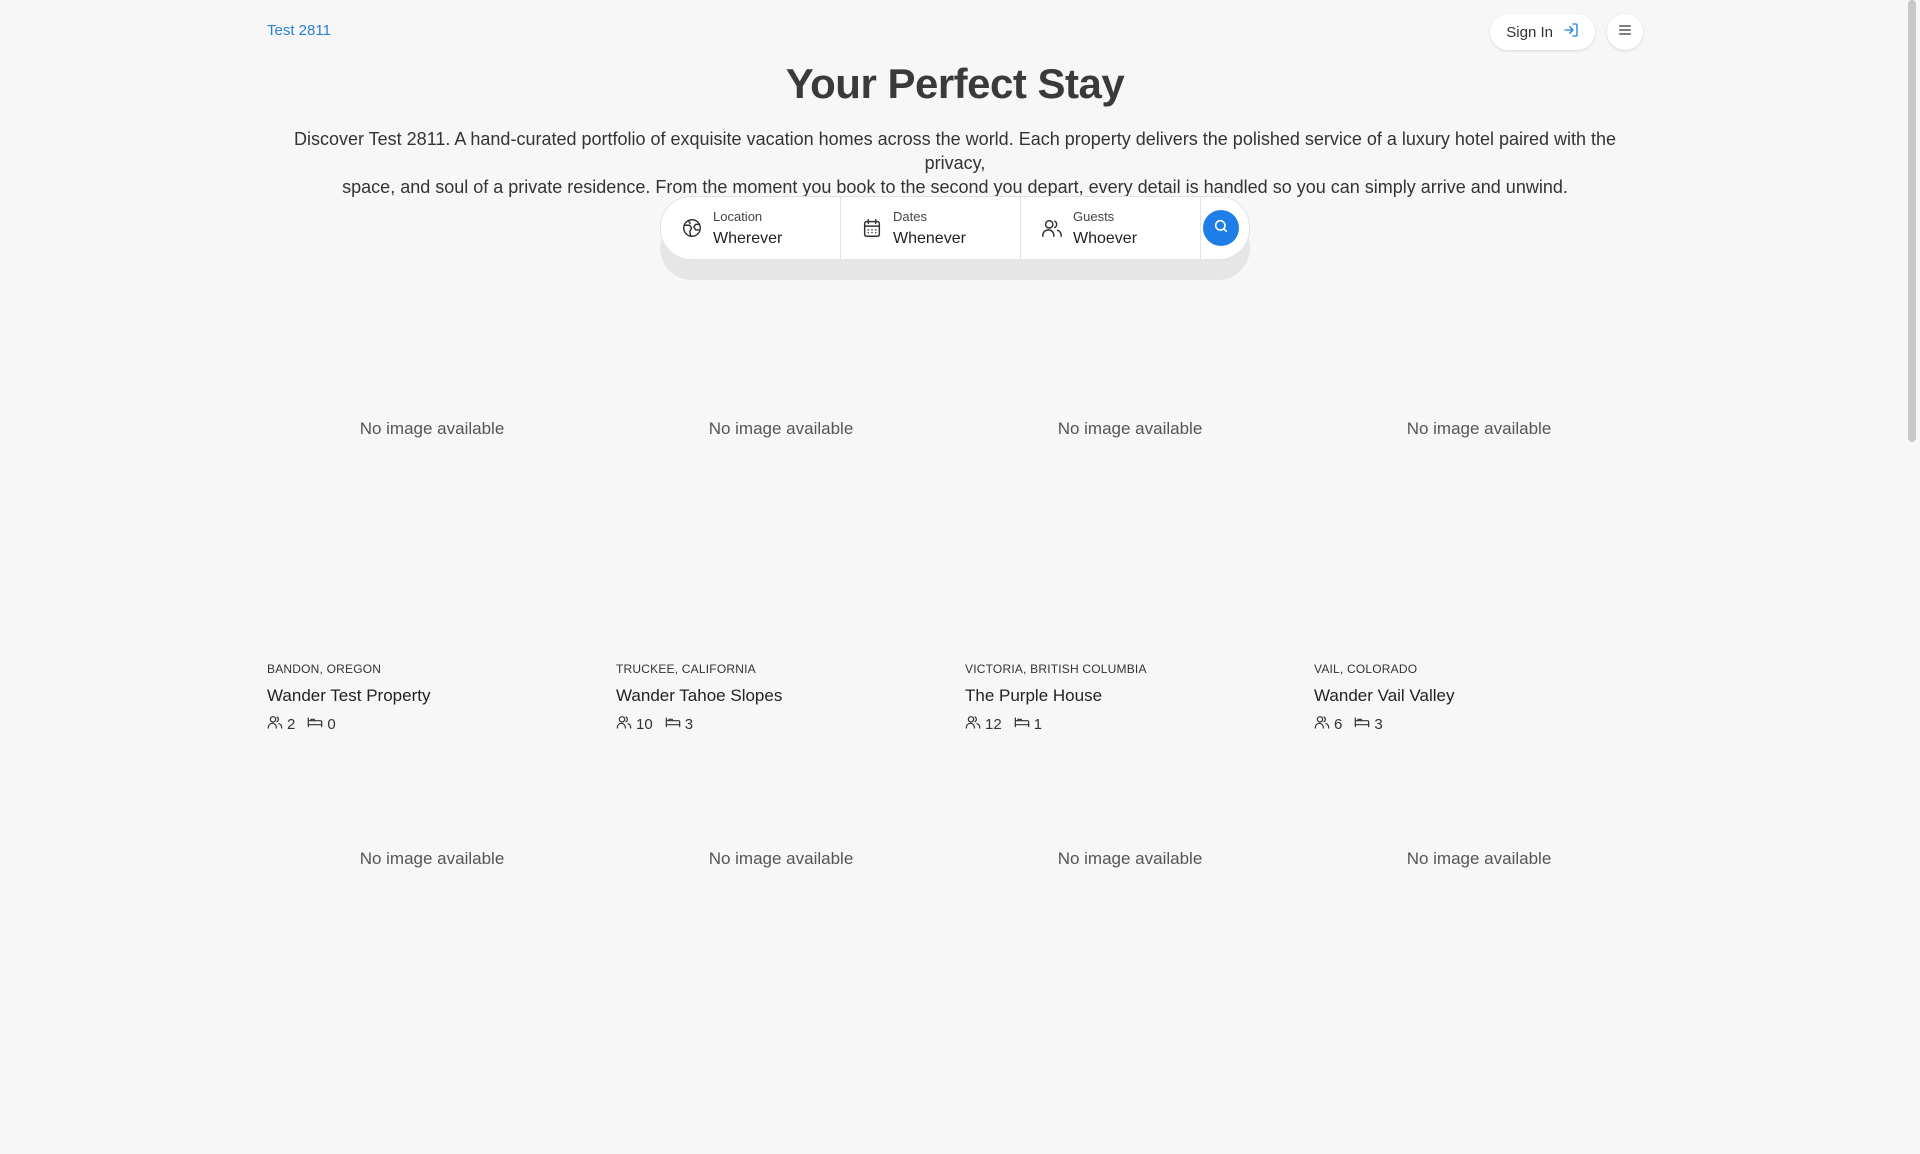  I want to click on property-location: TRUCKEE, CALIFORNIA, so click(686, 669).